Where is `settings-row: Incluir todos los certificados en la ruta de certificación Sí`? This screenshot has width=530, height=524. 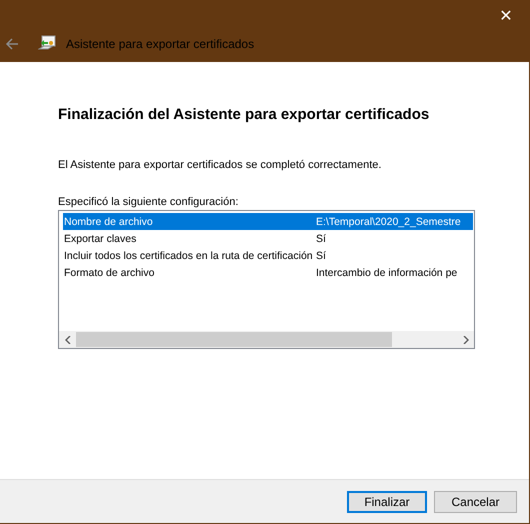
settings-row: Incluir todos los certificados en la ruta de certificación Sí is located at coordinates (268, 255).